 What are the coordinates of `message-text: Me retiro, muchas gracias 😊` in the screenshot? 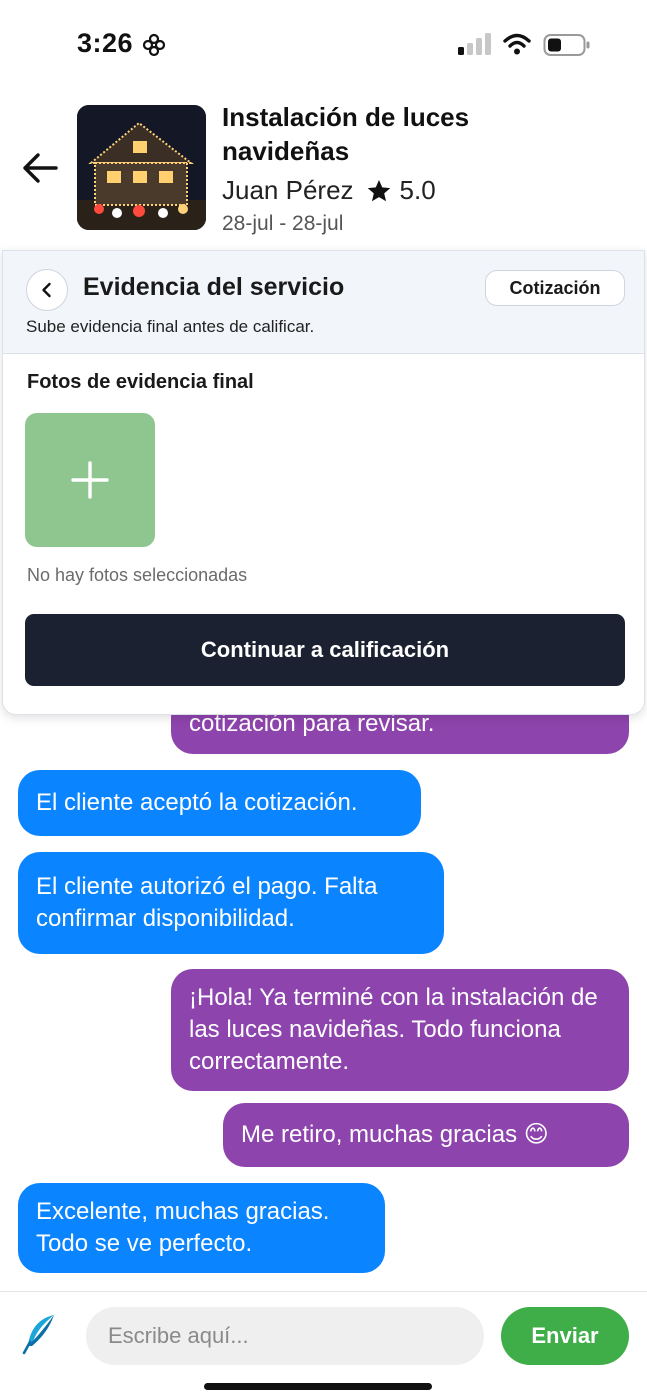 It's located at (395, 1134).